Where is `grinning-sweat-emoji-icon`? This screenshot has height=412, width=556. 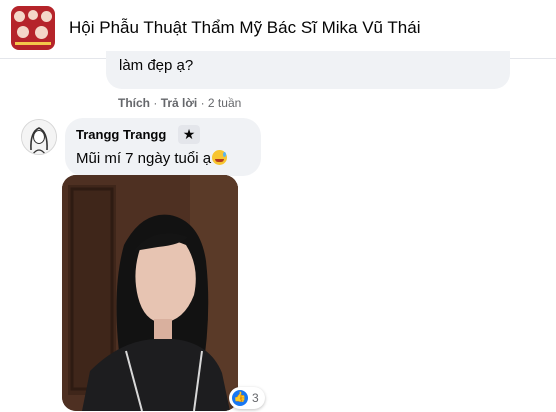 grinning-sweat-emoji-icon is located at coordinates (220, 157).